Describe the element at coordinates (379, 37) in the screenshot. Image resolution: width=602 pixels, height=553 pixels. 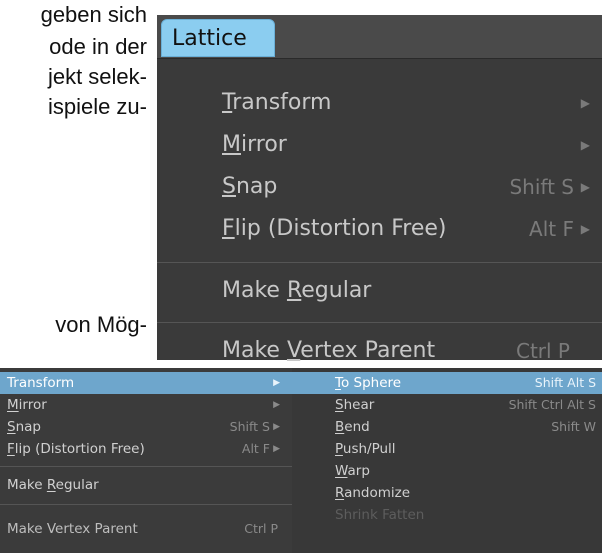
I see `menu-header: Lattice` at that location.